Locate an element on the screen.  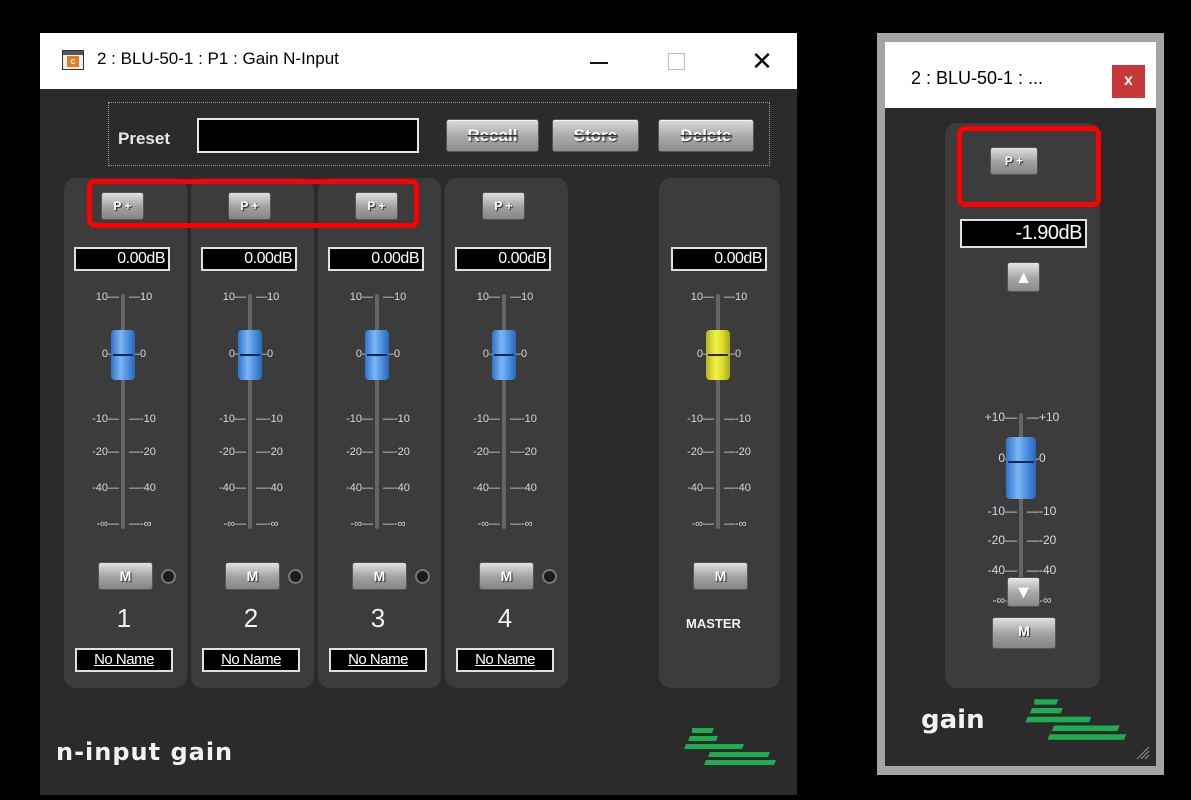
gain-up-button: ▲ is located at coordinates (1023, 277).